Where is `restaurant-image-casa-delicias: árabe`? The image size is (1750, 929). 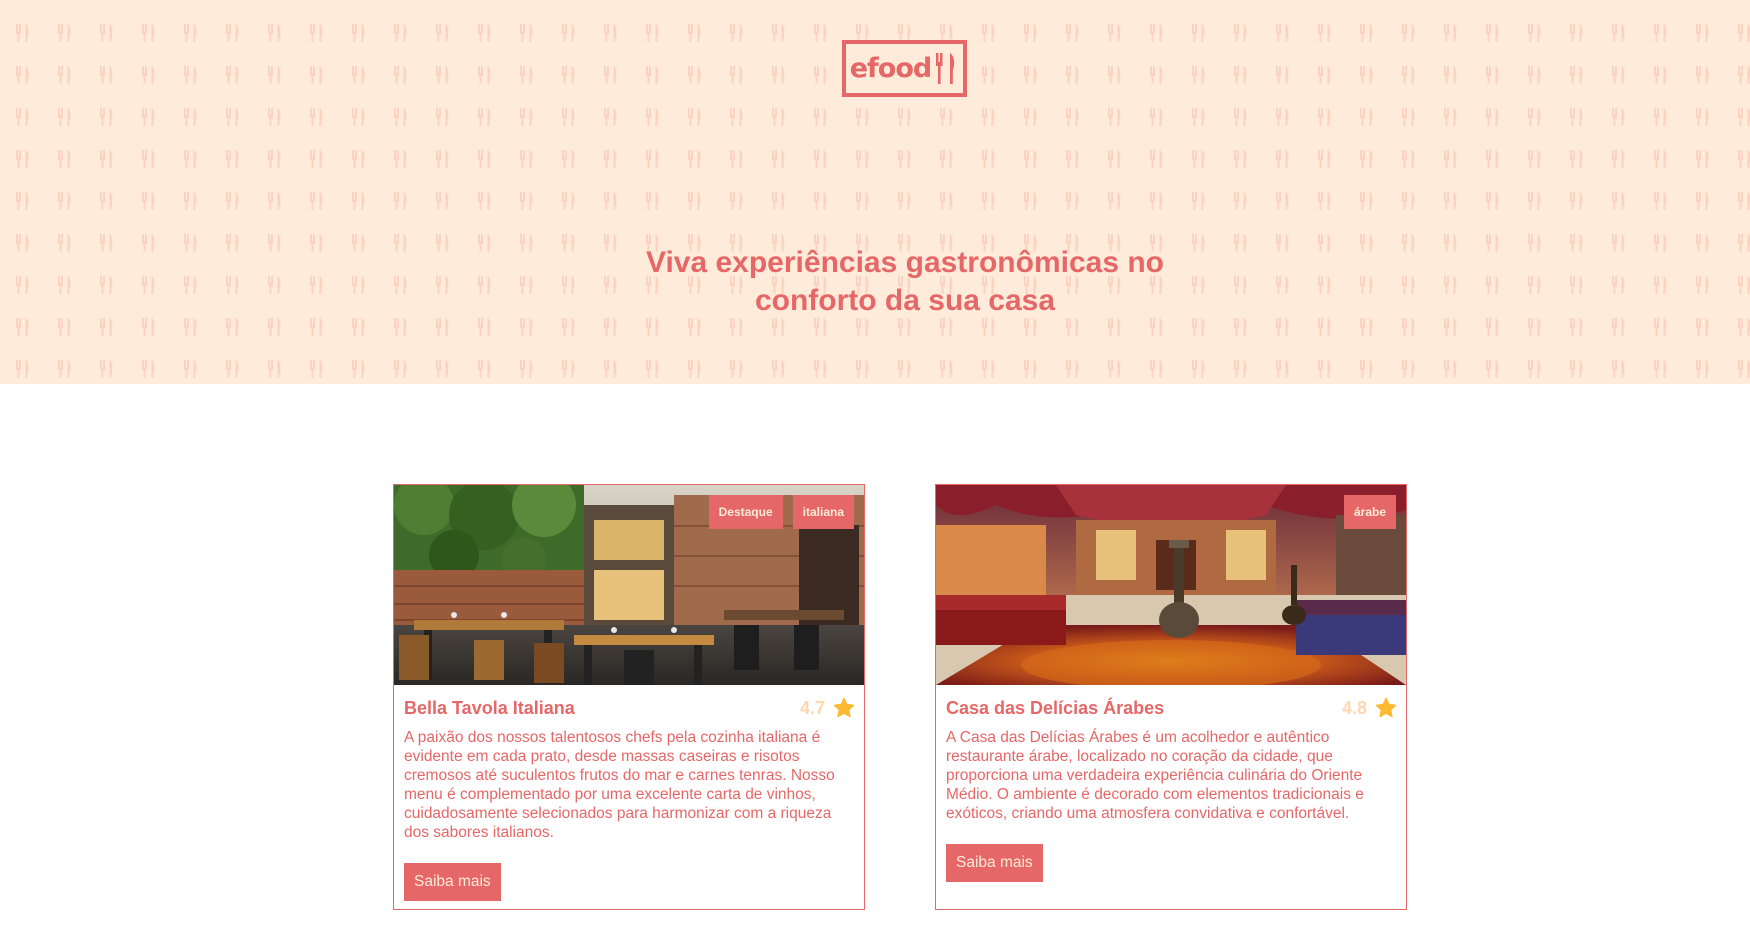 restaurant-image-casa-delicias: árabe is located at coordinates (1171, 585).